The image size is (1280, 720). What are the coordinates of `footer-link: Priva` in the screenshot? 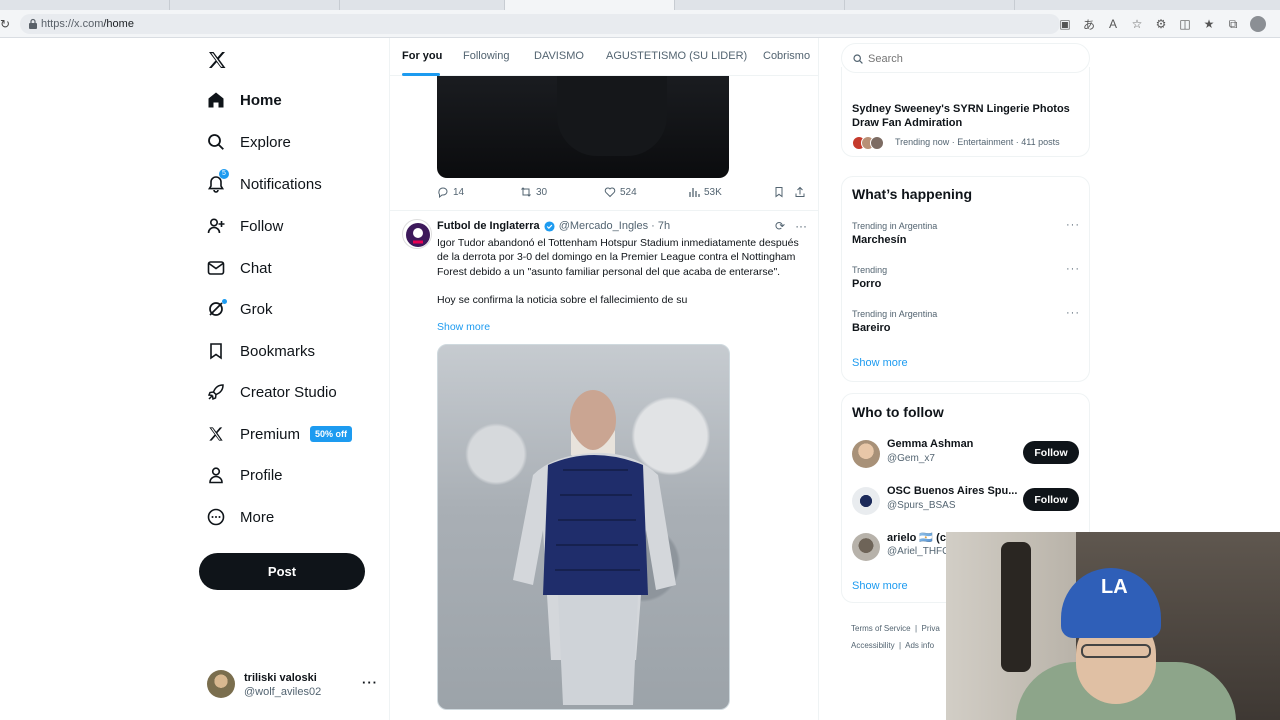 It's located at (931, 628).